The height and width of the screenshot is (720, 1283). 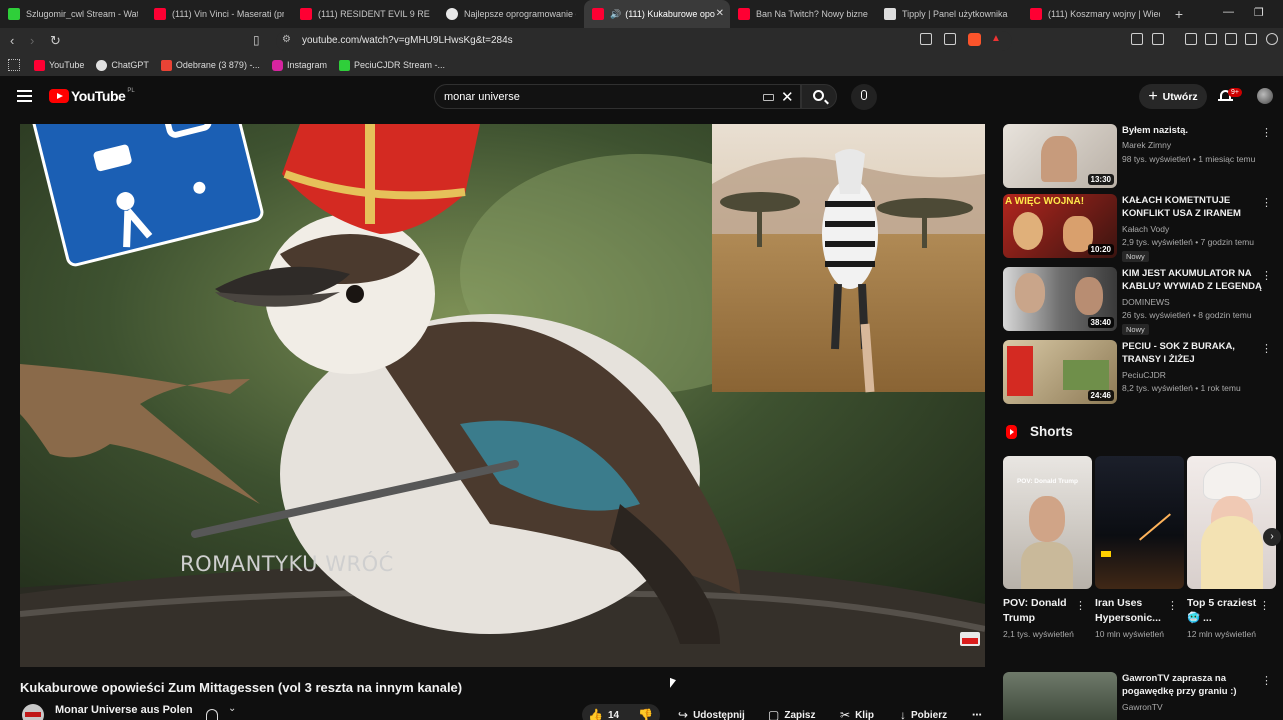 What do you see at coordinates (73, 14) in the screenshot?
I see `browser-tab: Szlugomir_cwl Stream - Watch` at bounding box center [73, 14].